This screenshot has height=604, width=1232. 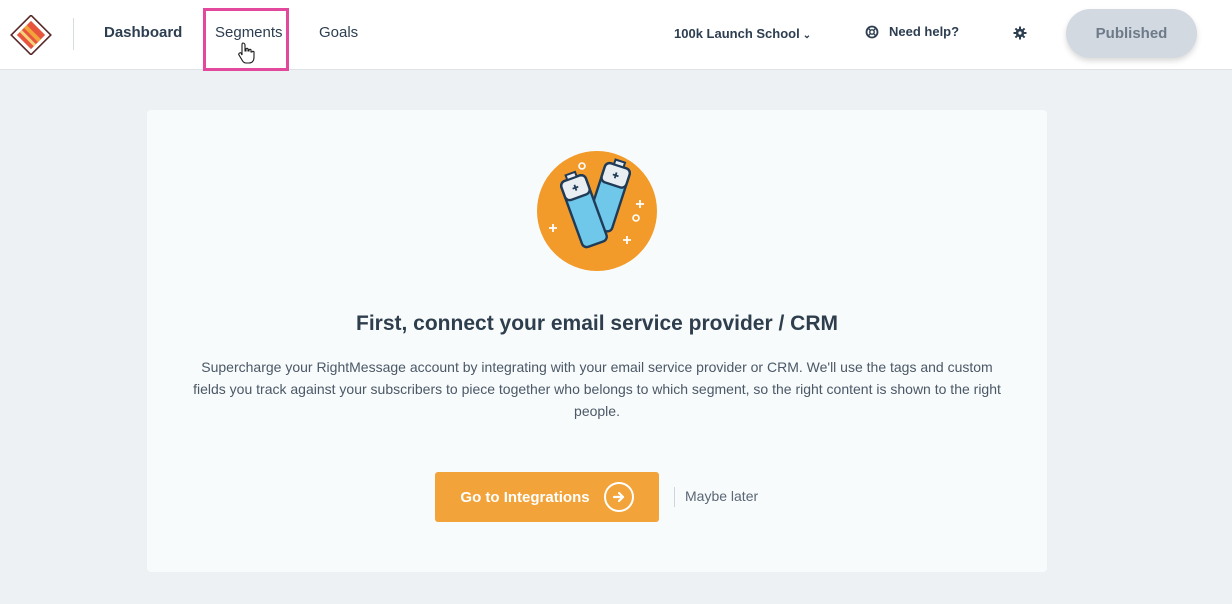 I want to click on go-to-integrations-label: Go to Integrations, so click(x=525, y=497).